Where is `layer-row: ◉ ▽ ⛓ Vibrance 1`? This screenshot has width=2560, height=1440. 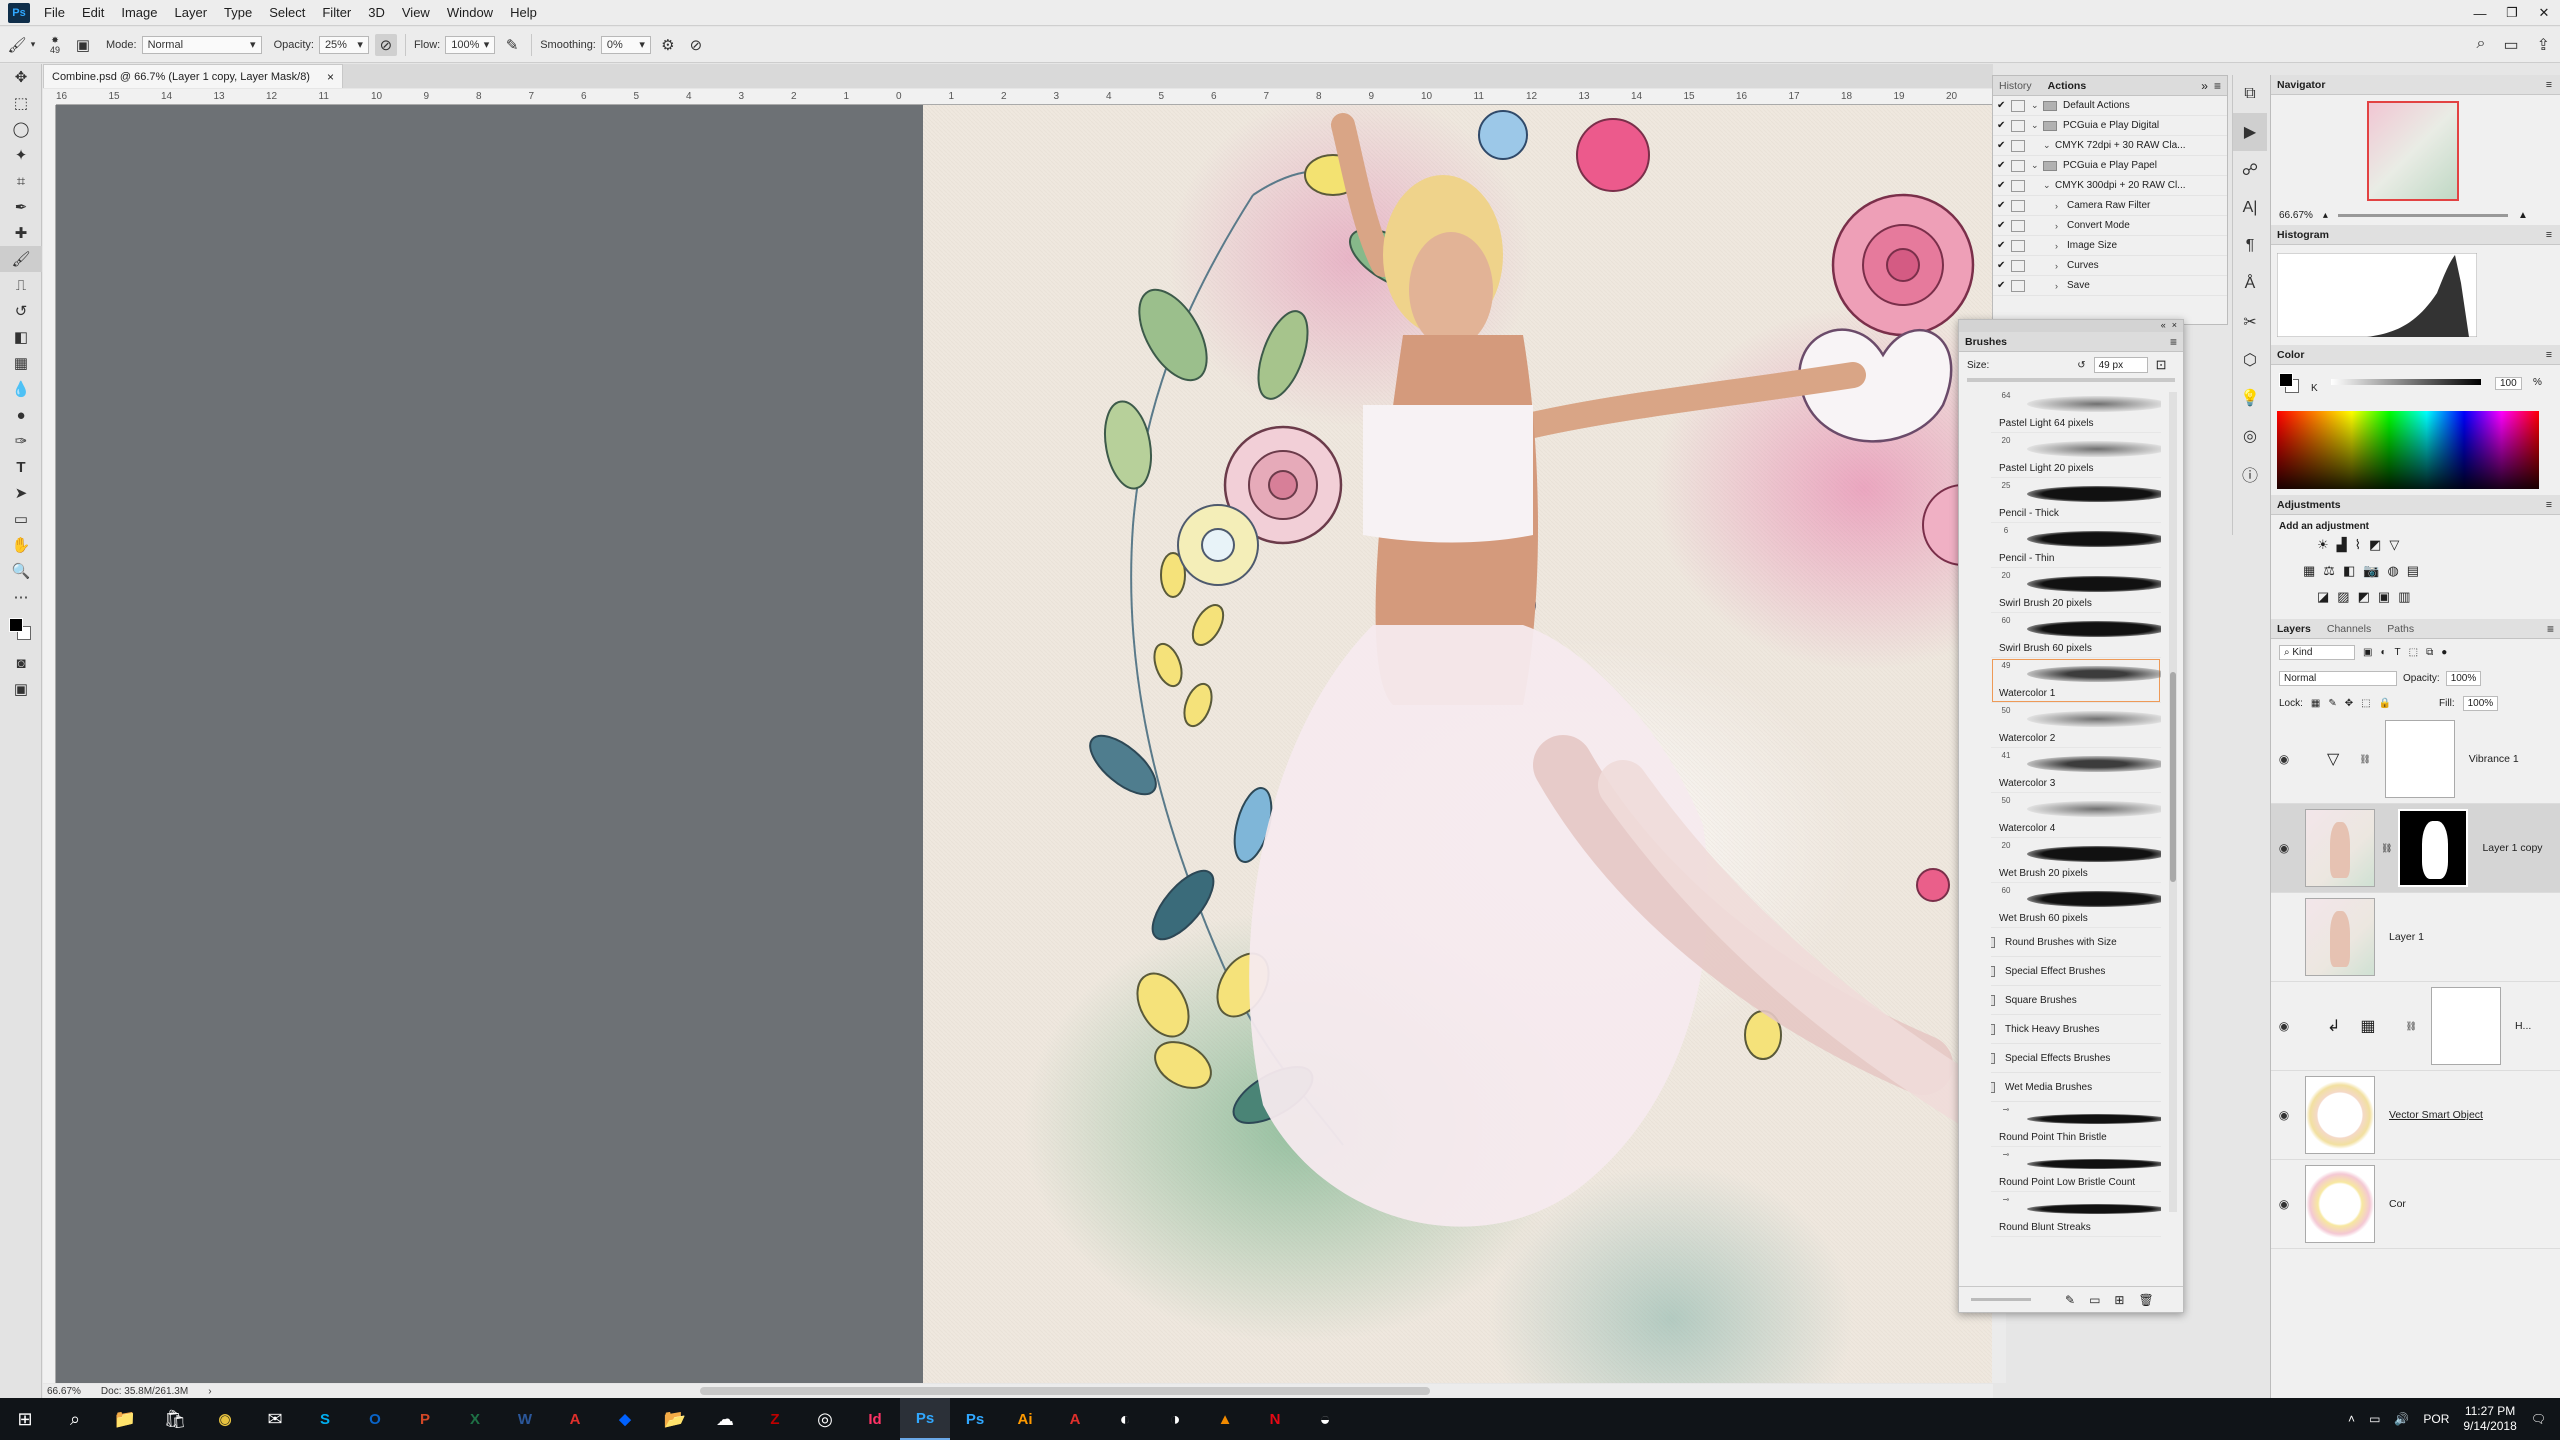 layer-row: ◉ ▽ ⛓ Vibrance 1 is located at coordinates (2415, 759).